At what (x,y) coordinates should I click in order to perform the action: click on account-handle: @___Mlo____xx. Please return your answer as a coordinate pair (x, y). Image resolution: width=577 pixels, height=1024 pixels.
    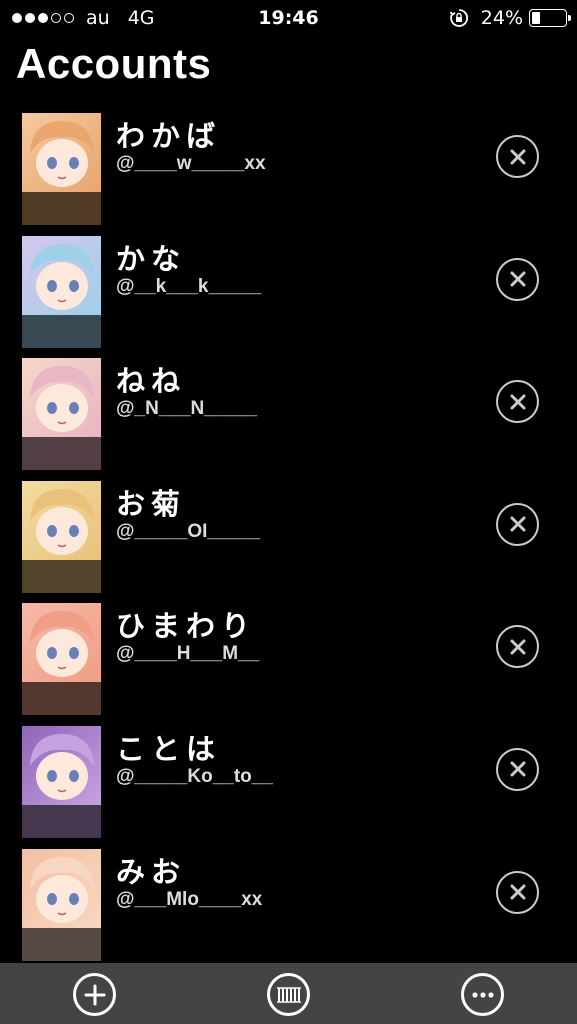
    Looking at the image, I should click on (189, 899).